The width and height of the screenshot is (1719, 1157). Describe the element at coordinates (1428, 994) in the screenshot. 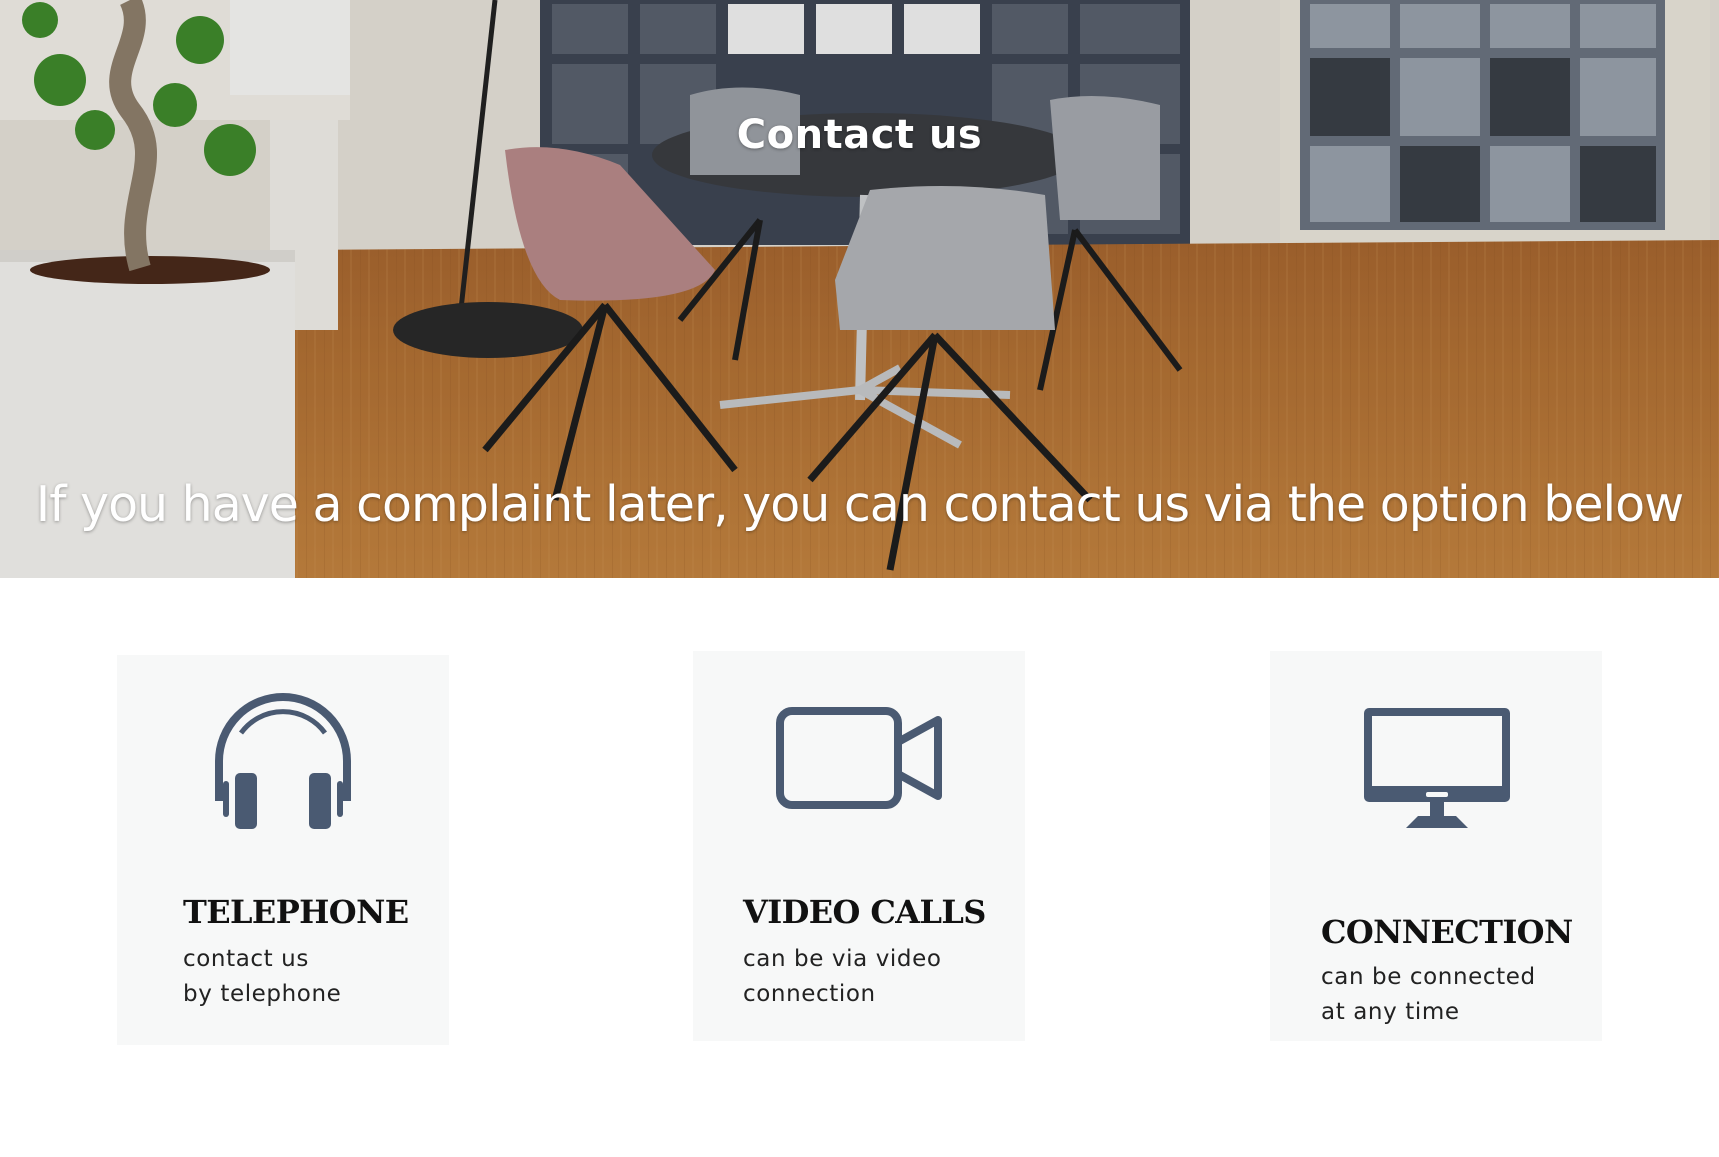

I see `card-description: can be connected at any time` at that location.